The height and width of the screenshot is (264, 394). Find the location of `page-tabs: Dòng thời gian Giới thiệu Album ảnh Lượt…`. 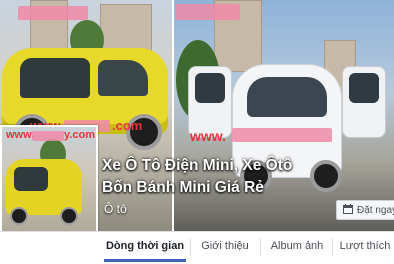

page-tabs: Dòng thời gian Giới thiệu Album ảnh Lượt… is located at coordinates (197, 247).